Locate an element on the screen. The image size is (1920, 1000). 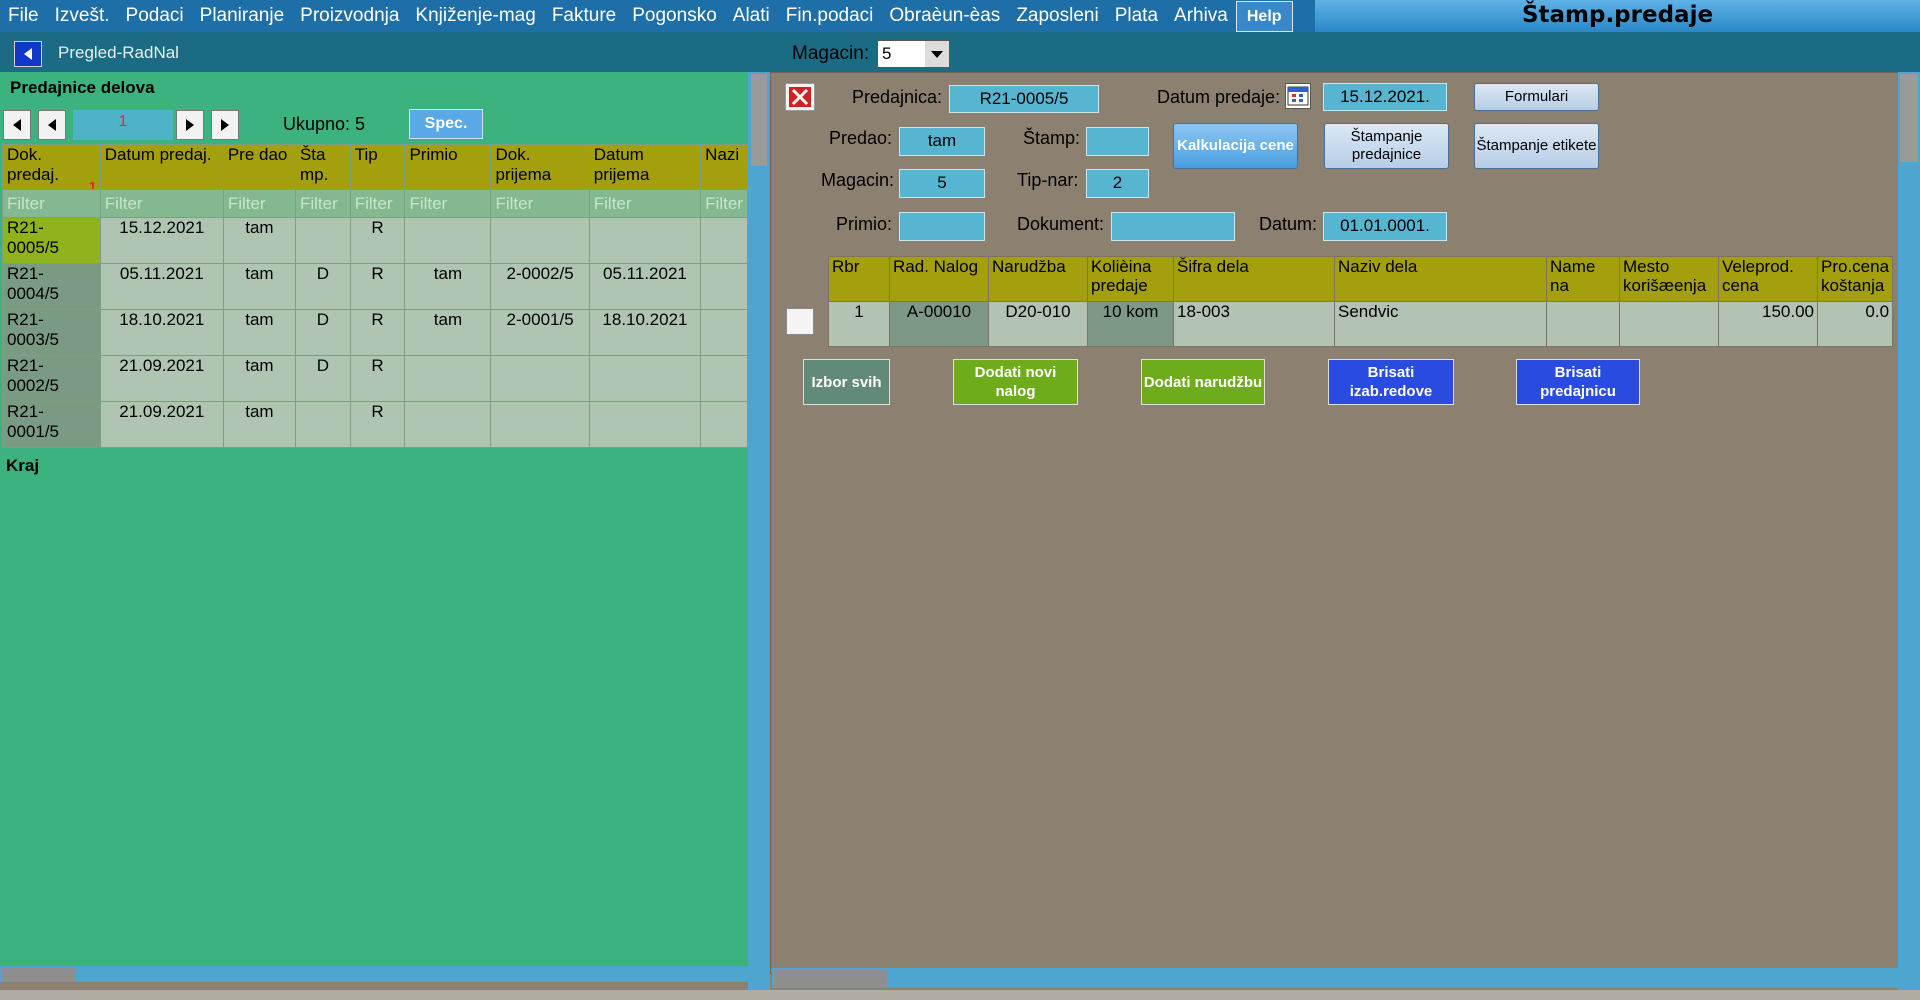
menu-arhiva: Arhiva is located at coordinates (1201, 16).